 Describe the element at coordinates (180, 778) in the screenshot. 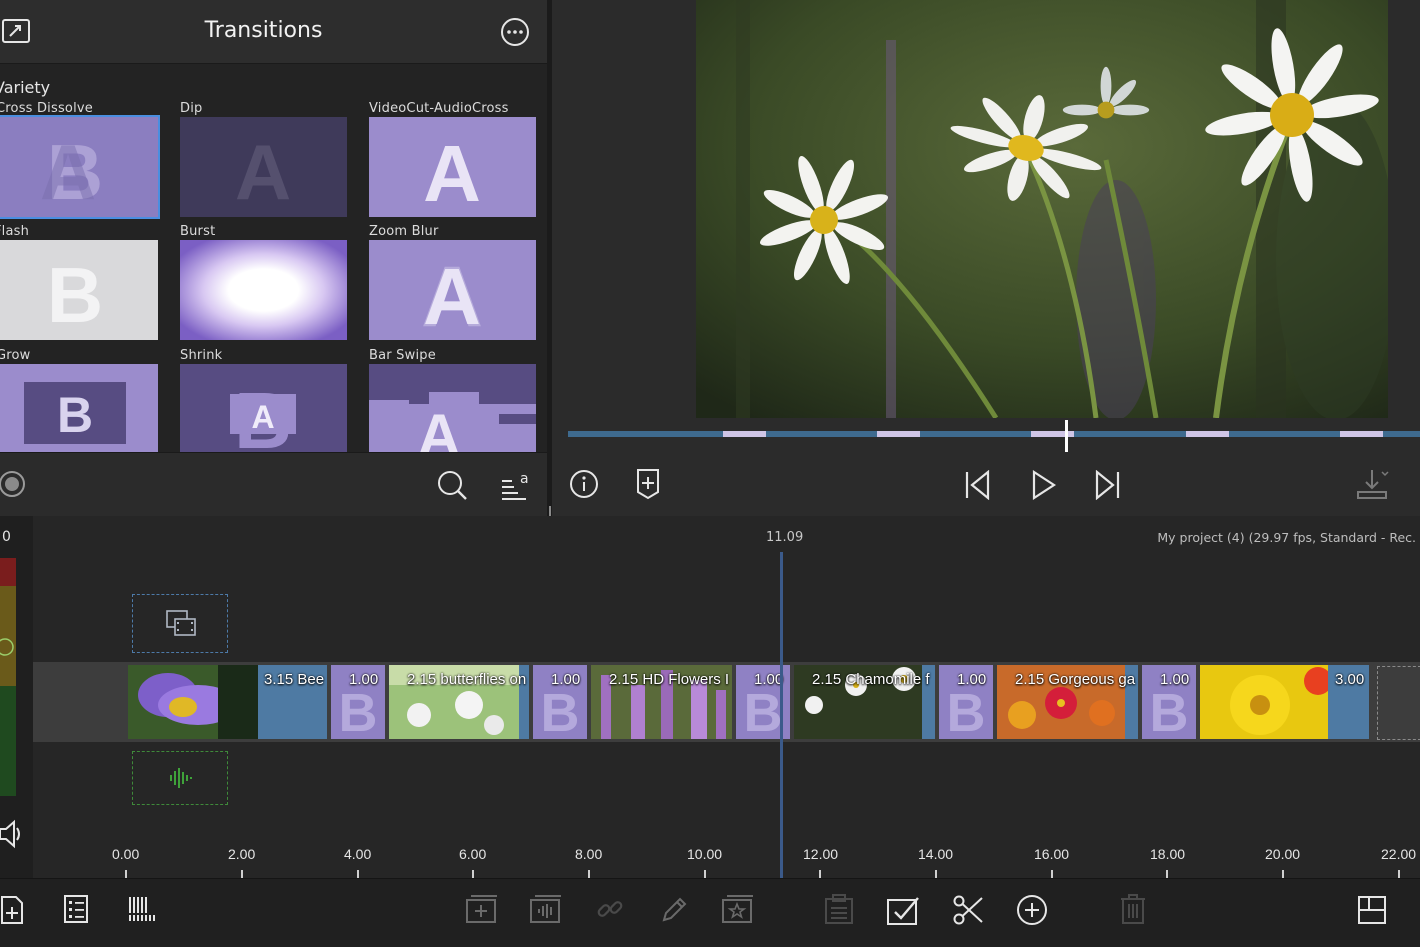

I see `audio-track-drop-zone` at that location.